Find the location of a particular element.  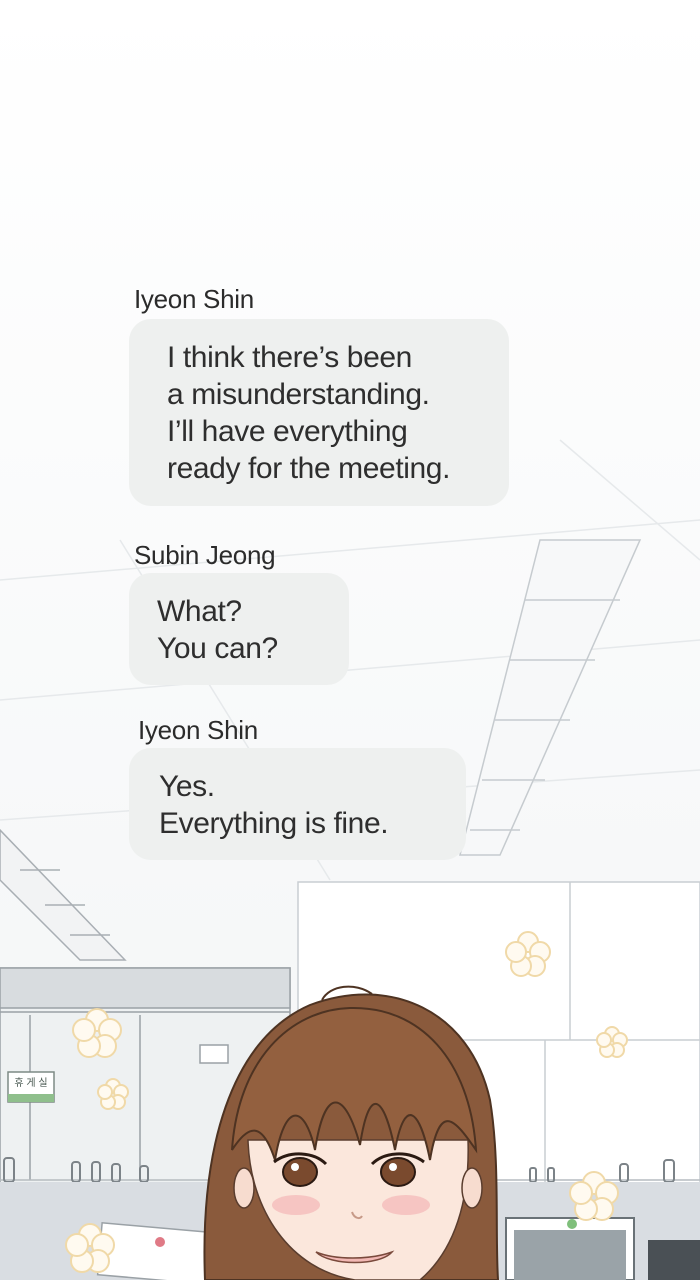

bubble-text-line: You can? is located at coordinates (217, 648).